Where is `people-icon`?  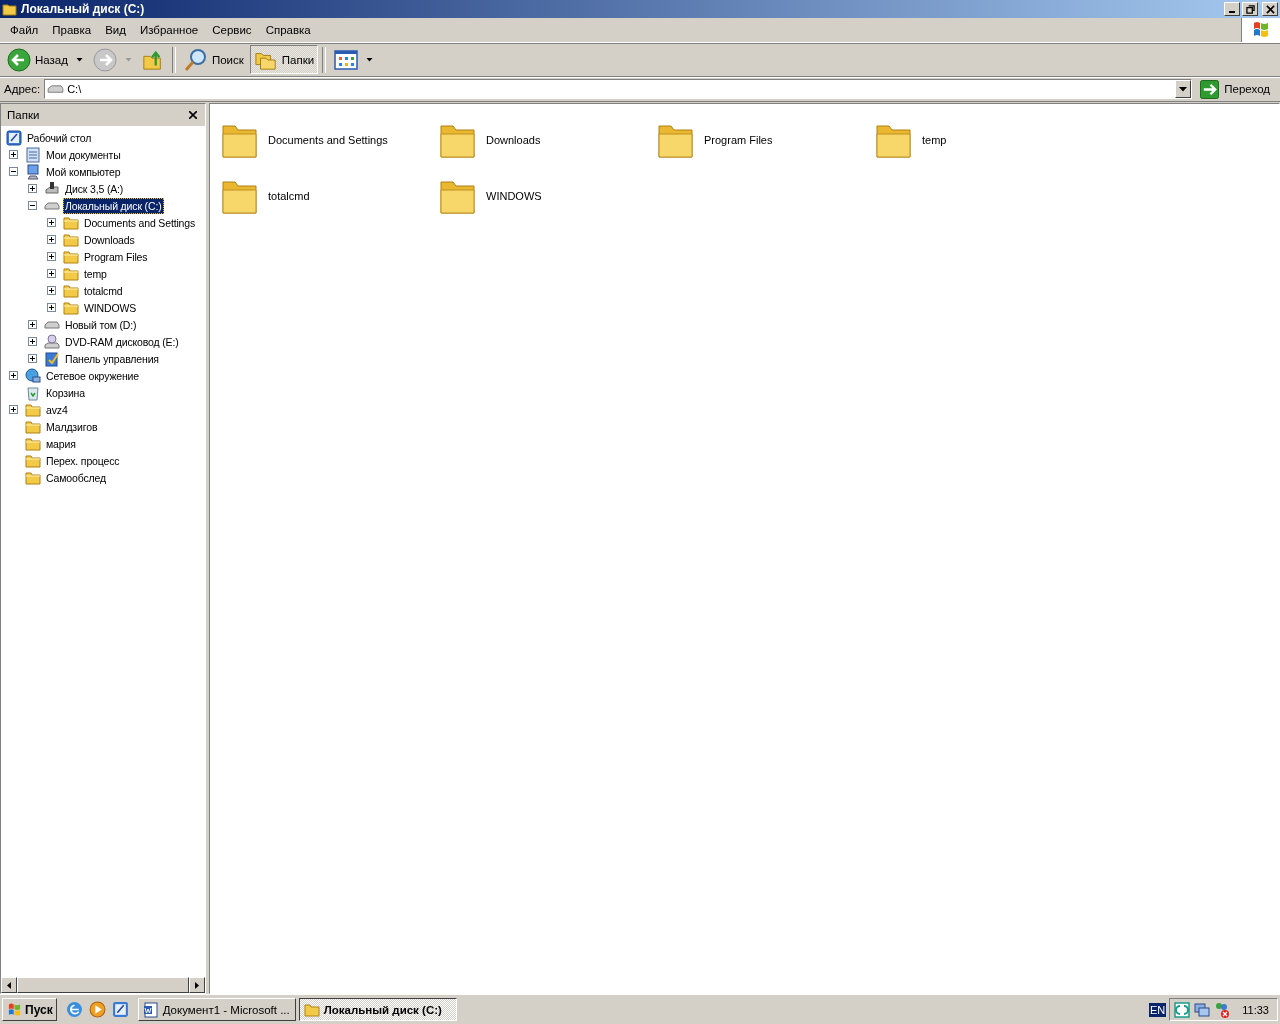 people-icon is located at coordinates (1222, 1009).